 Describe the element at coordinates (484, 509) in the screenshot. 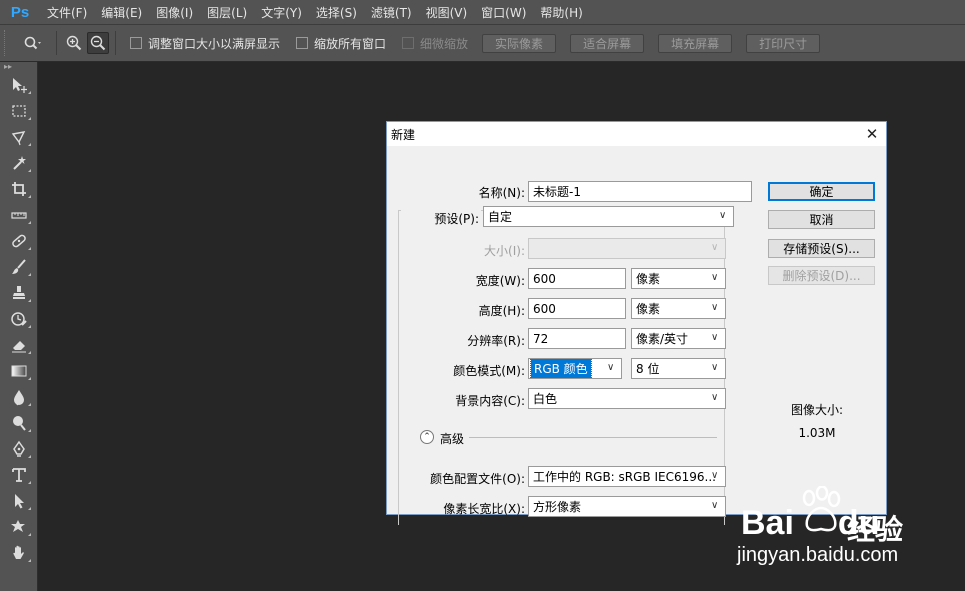

I see `pixel-aspect-label: 像素长宽比(X):` at that location.